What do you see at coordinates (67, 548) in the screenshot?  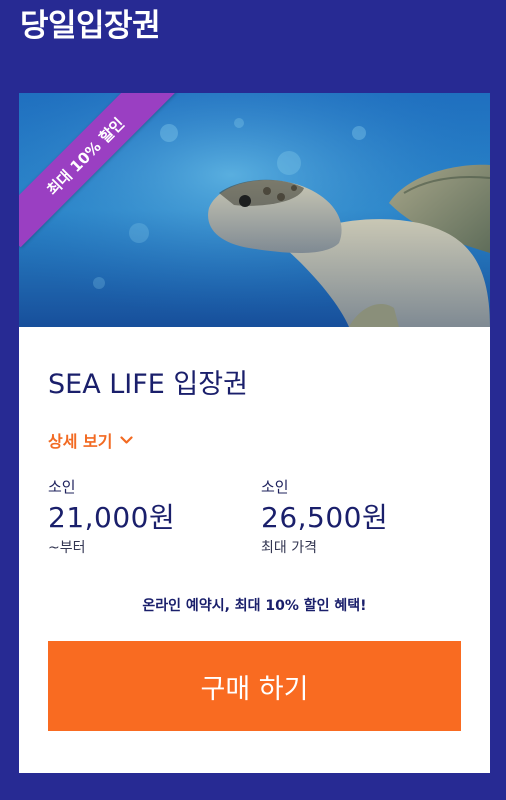 I see `price-note: ~부터` at bounding box center [67, 548].